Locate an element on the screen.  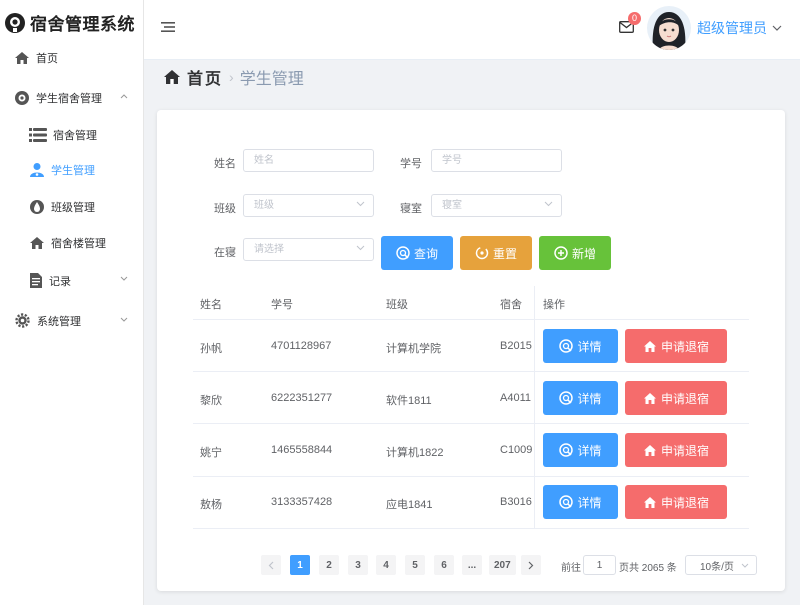
in-dorm-label: 在寝 is located at coordinates (225, 253).